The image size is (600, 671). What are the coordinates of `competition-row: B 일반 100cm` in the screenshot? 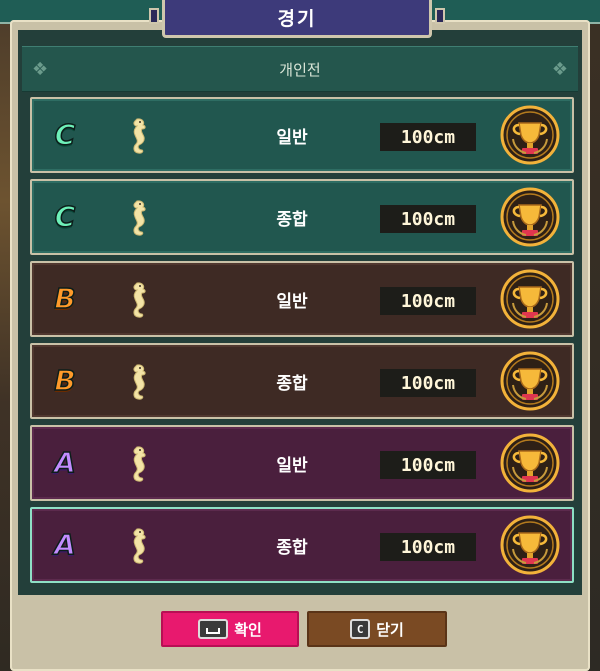 It's located at (302, 299).